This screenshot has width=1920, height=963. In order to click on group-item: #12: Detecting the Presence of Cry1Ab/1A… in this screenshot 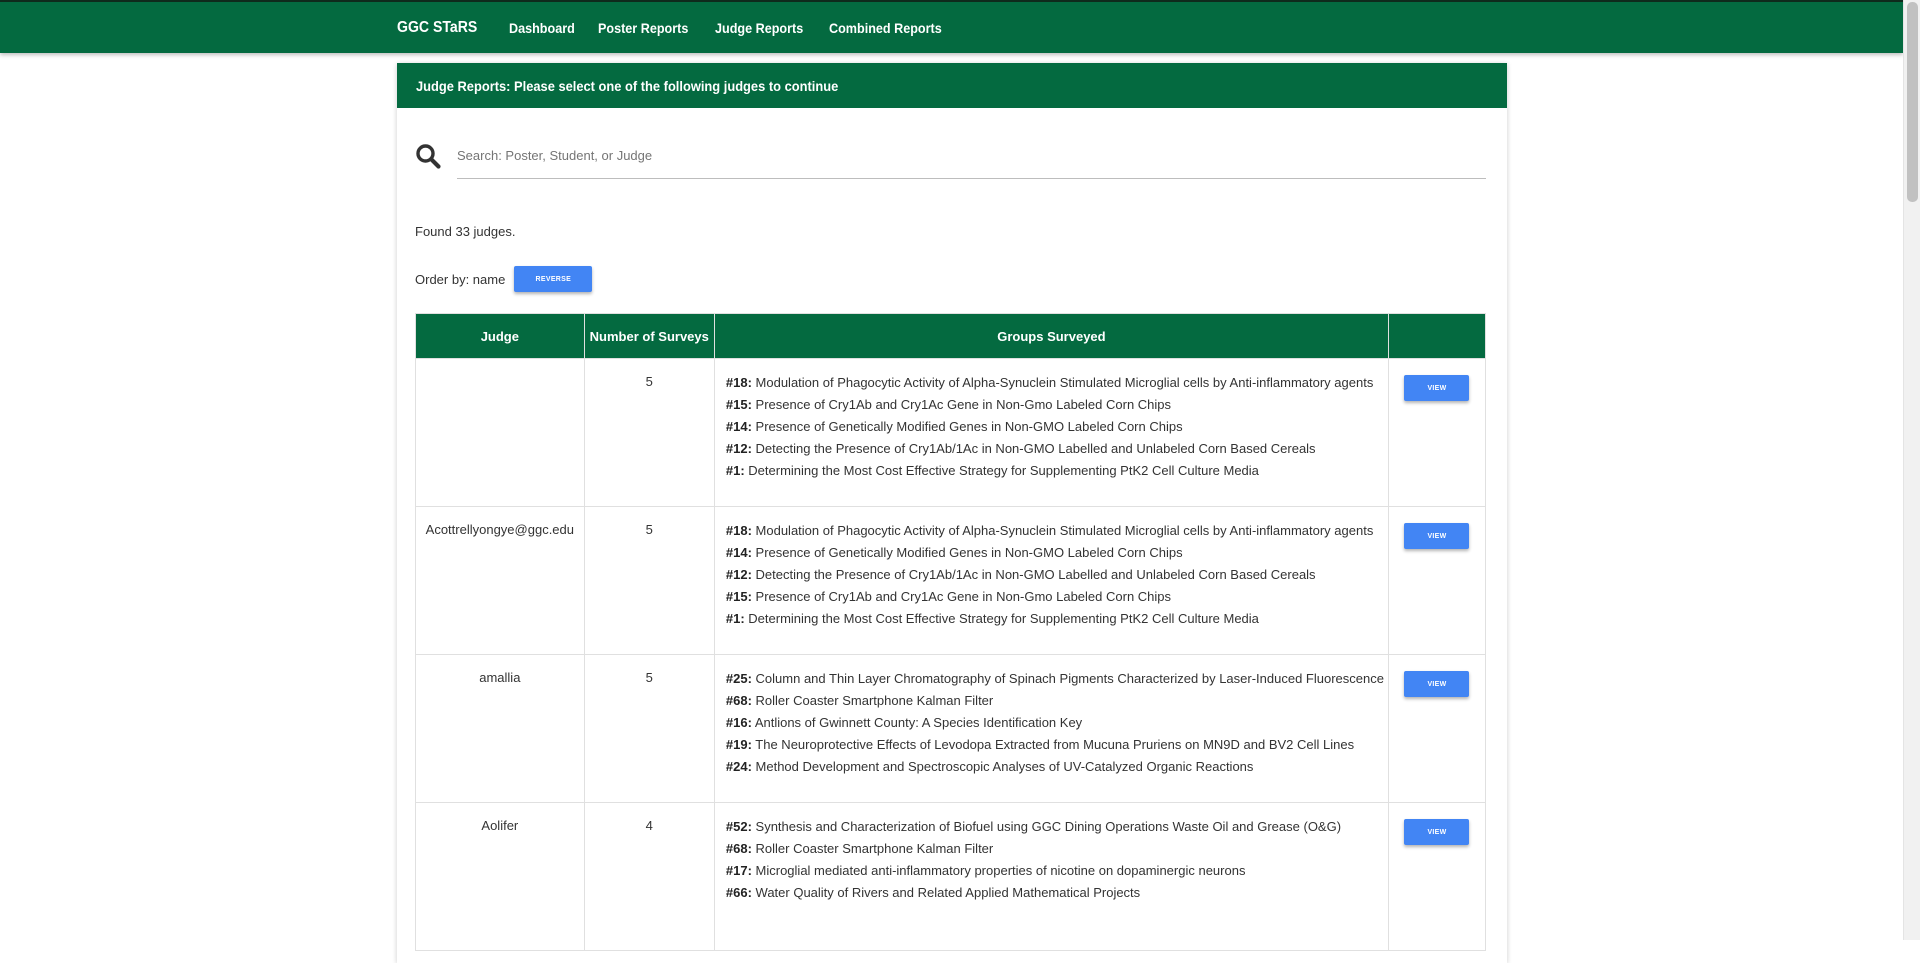, I will do `click(1055, 575)`.